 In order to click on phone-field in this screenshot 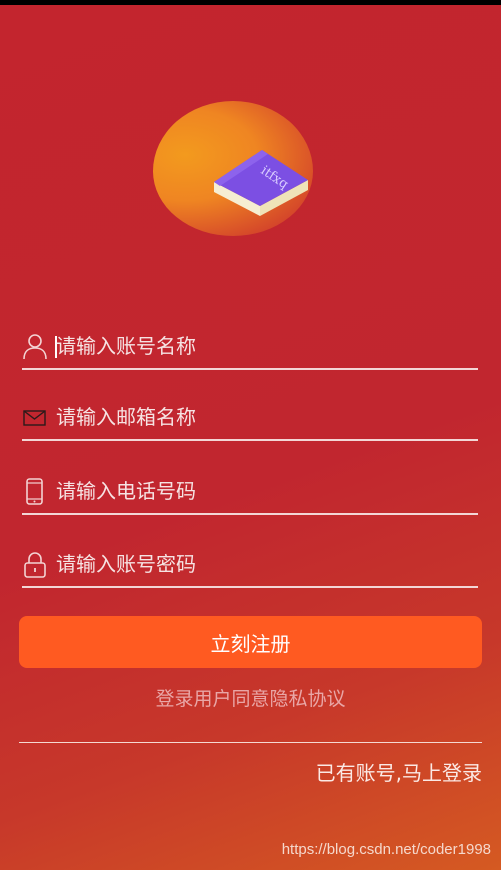, I will do `click(250, 494)`.